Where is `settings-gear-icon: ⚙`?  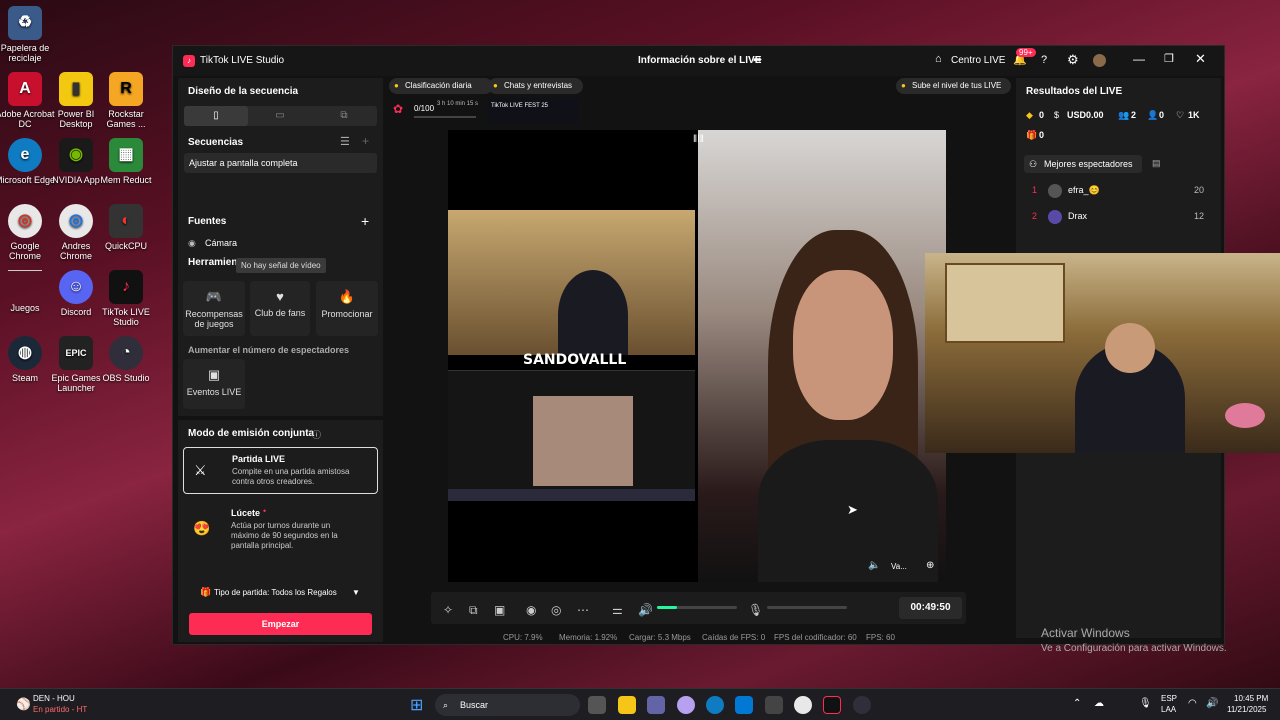 settings-gear-icon: ⚙ is located at coordinates (1073, 60).